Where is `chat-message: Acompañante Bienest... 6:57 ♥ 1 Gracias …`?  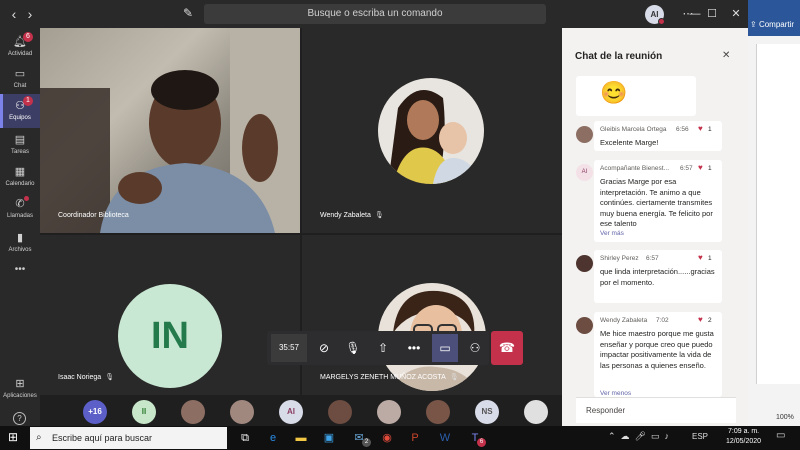 chat-message: Acompañante Bienest... 6:57 ♥ 1 Gracias … is located at coordinates (658, 201).